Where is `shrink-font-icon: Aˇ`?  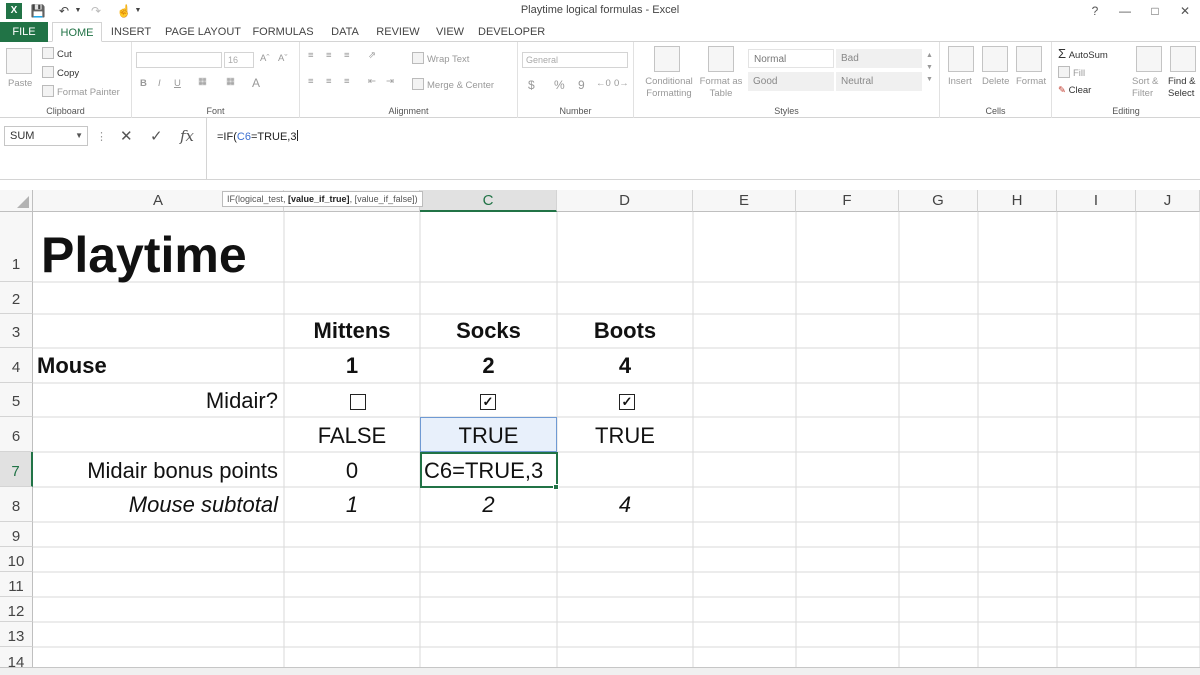 shrink-font-icon: Aˇ is located at coordinates (283, 58).